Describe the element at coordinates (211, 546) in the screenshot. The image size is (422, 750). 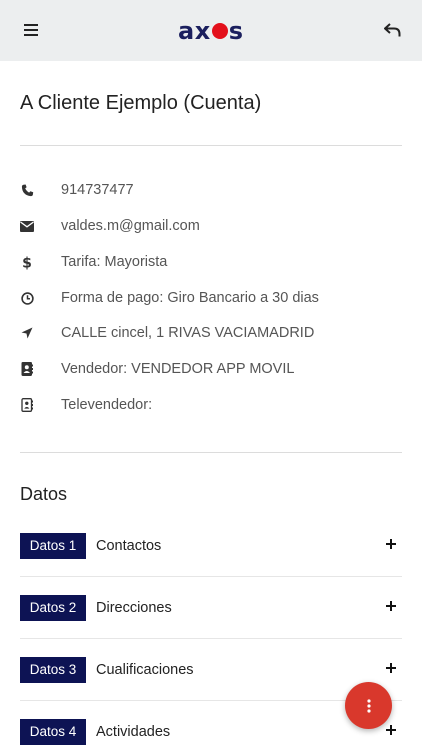
I see `accordion-item-contactos: Datos 1 Contactos` at that location.